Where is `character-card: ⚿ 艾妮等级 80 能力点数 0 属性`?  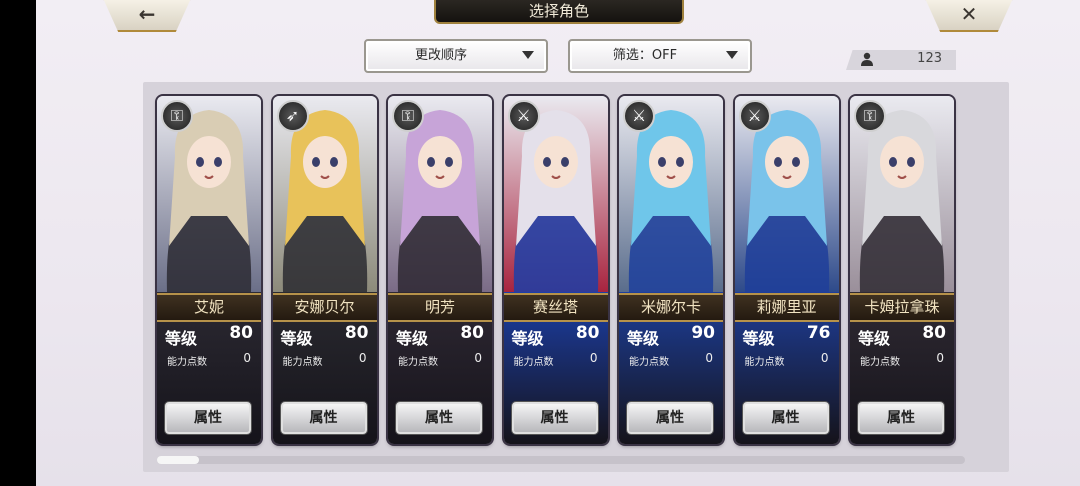 character-card: ⚿ 艾妮等级 80 能力点数 0 属性 is located at coordinates (209, 270).